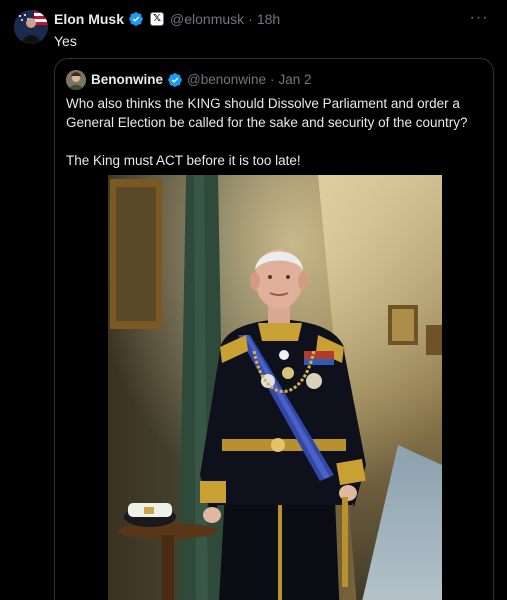 Image resolution: width=507 pixels, height=600 pixels. Describe the element at coordinates (157, 19) in the screenshot. I see `x-logo-icon: 𝕏` at that location.